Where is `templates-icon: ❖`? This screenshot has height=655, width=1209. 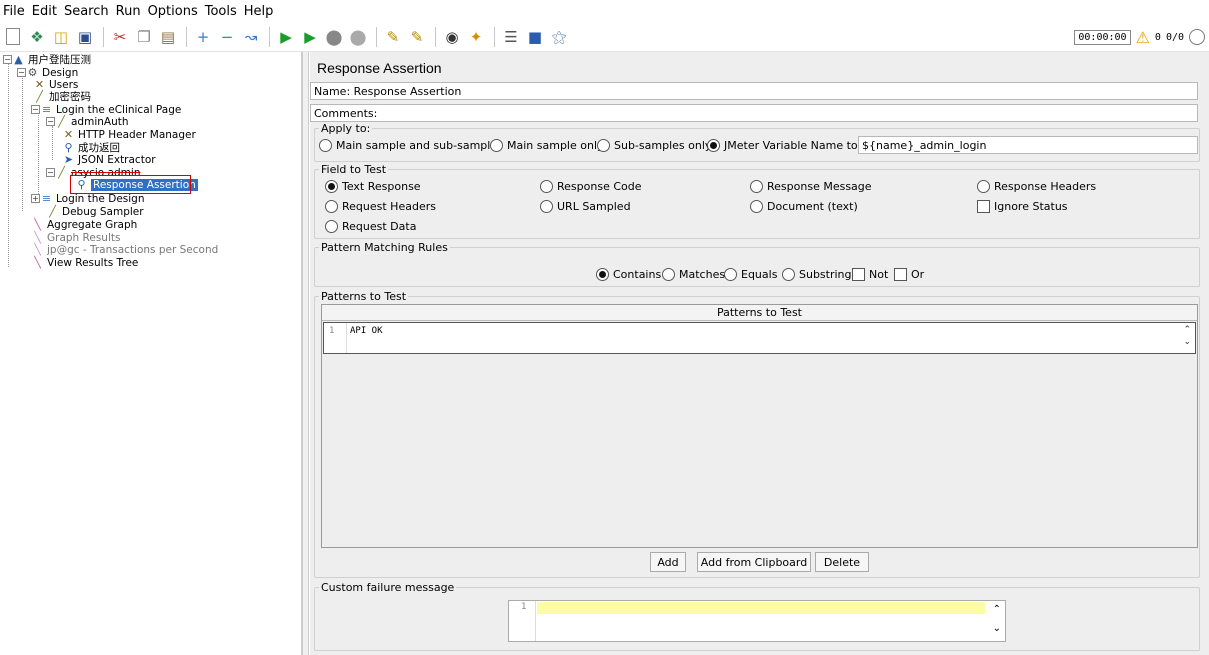
templates-icon: ❖ is located at coordinates (37, 37).